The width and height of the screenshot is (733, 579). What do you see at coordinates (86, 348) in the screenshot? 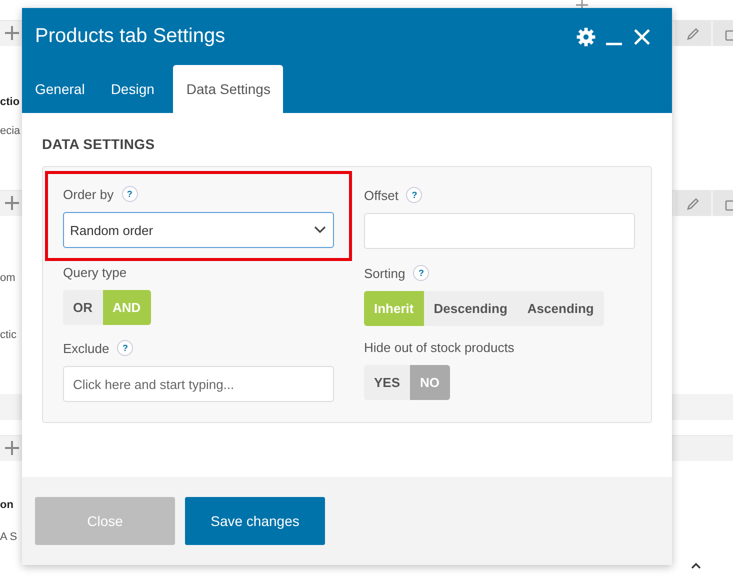
I see `field-label: Exclude` at bounding box center [86, 348].